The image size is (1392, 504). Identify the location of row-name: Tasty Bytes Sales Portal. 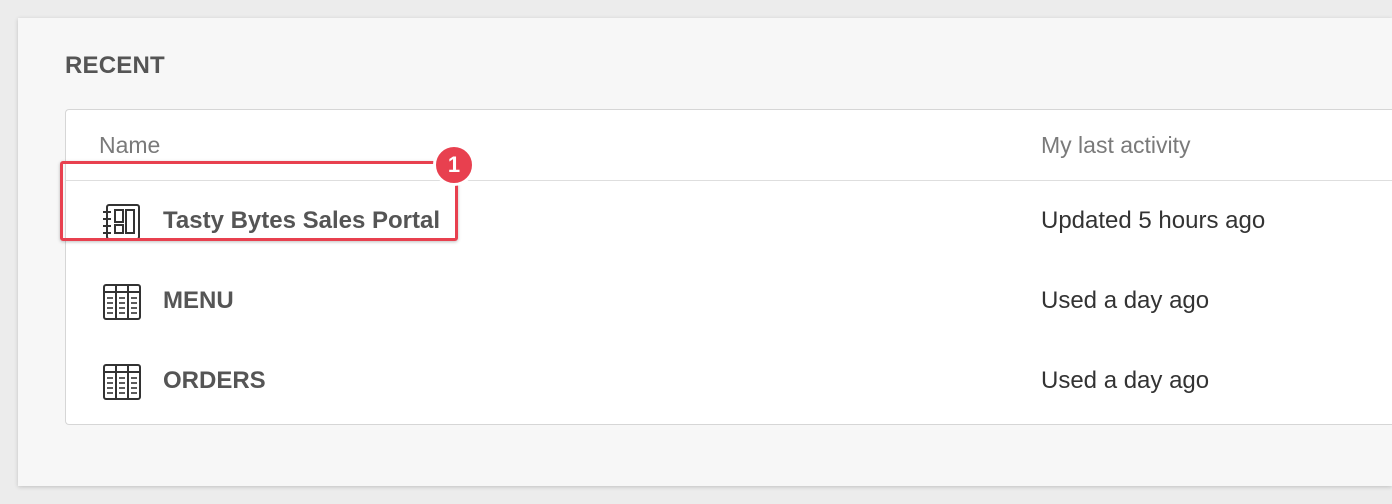
(301, 221).